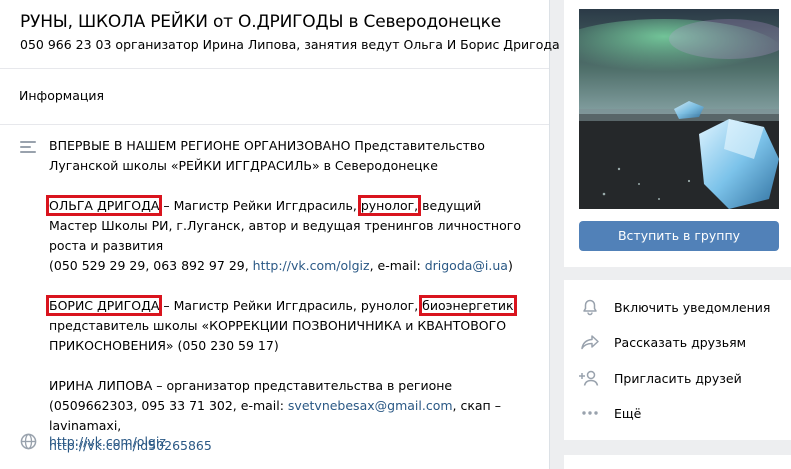  What do you see at coordinates (590, 342) in the screenshot?
I see `share-arrow-icon` at bounding box center [590, 342].